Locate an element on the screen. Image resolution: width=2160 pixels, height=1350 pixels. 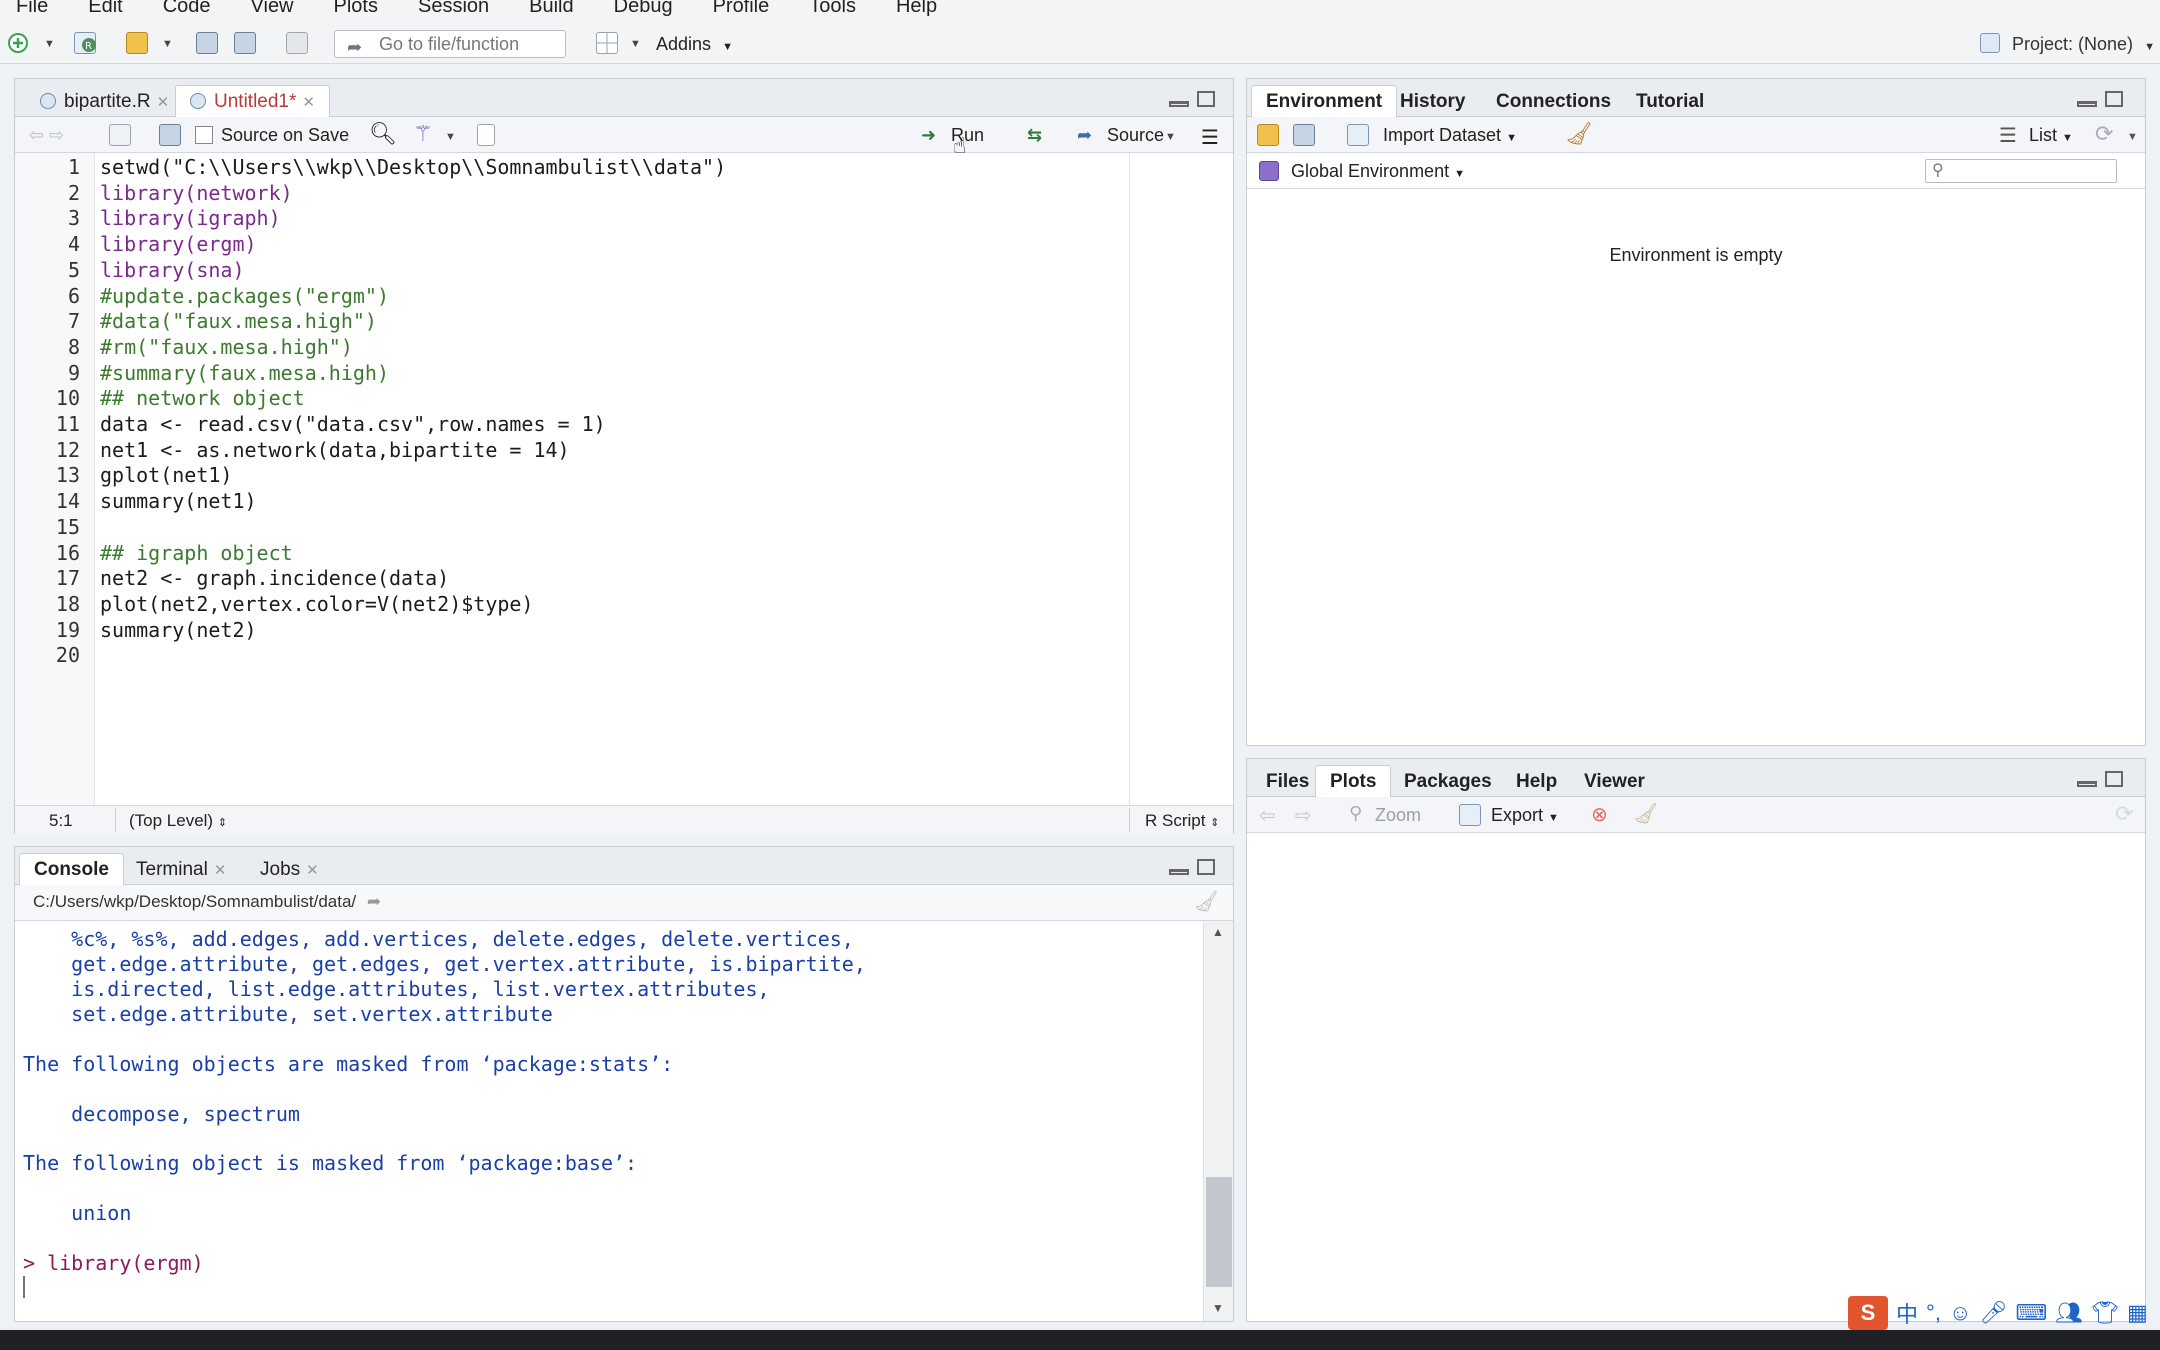
new-file-dropdown-icon: ▼ is located at coordinates (49, 44).